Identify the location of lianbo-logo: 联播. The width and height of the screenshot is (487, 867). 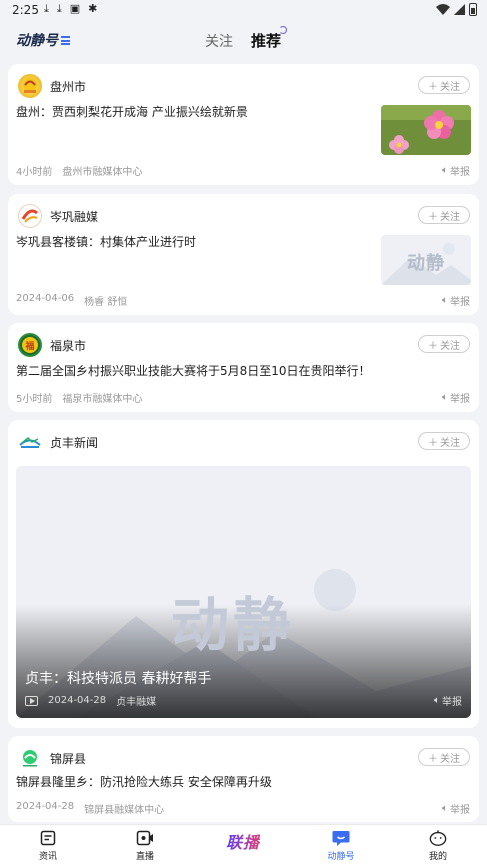
(243, 841).